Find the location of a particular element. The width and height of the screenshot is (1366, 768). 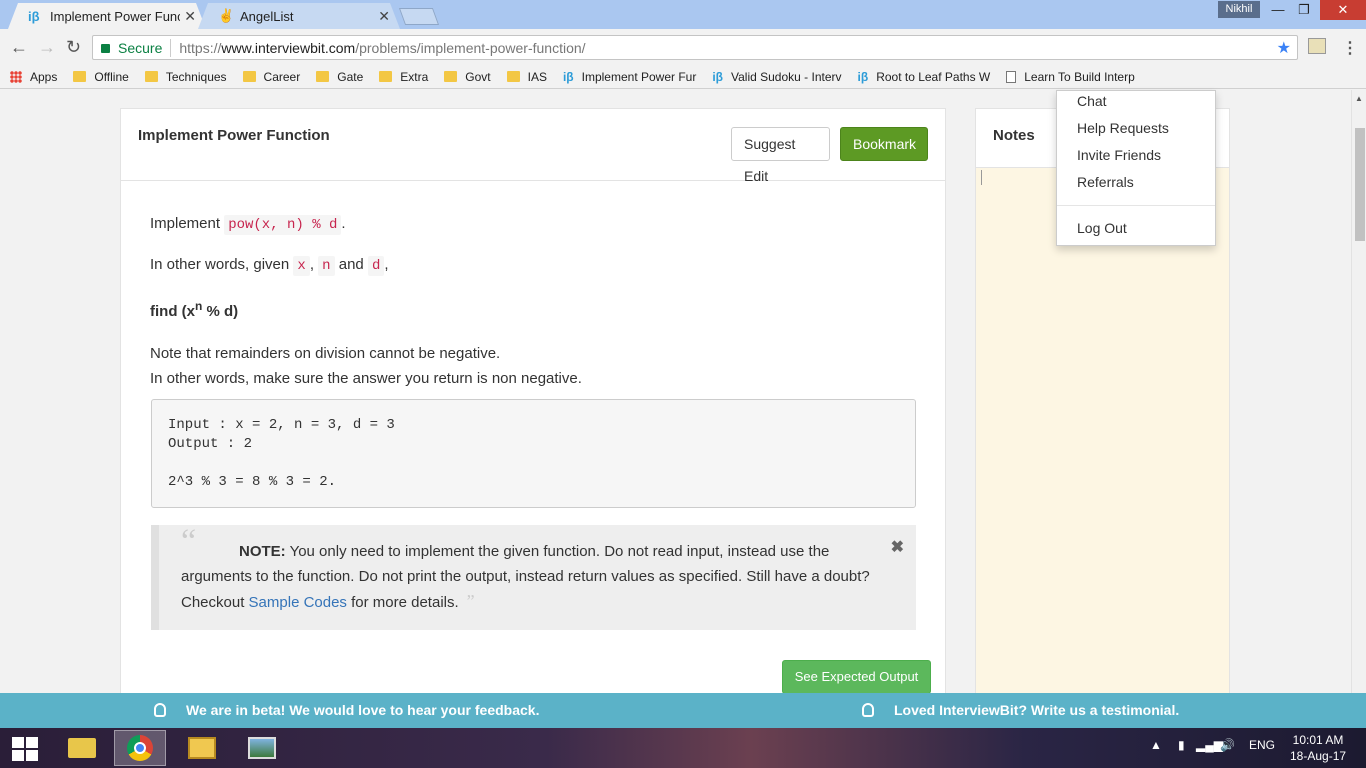

browser-menu-icon: ⋮ is located at coordinates (1350, 48).